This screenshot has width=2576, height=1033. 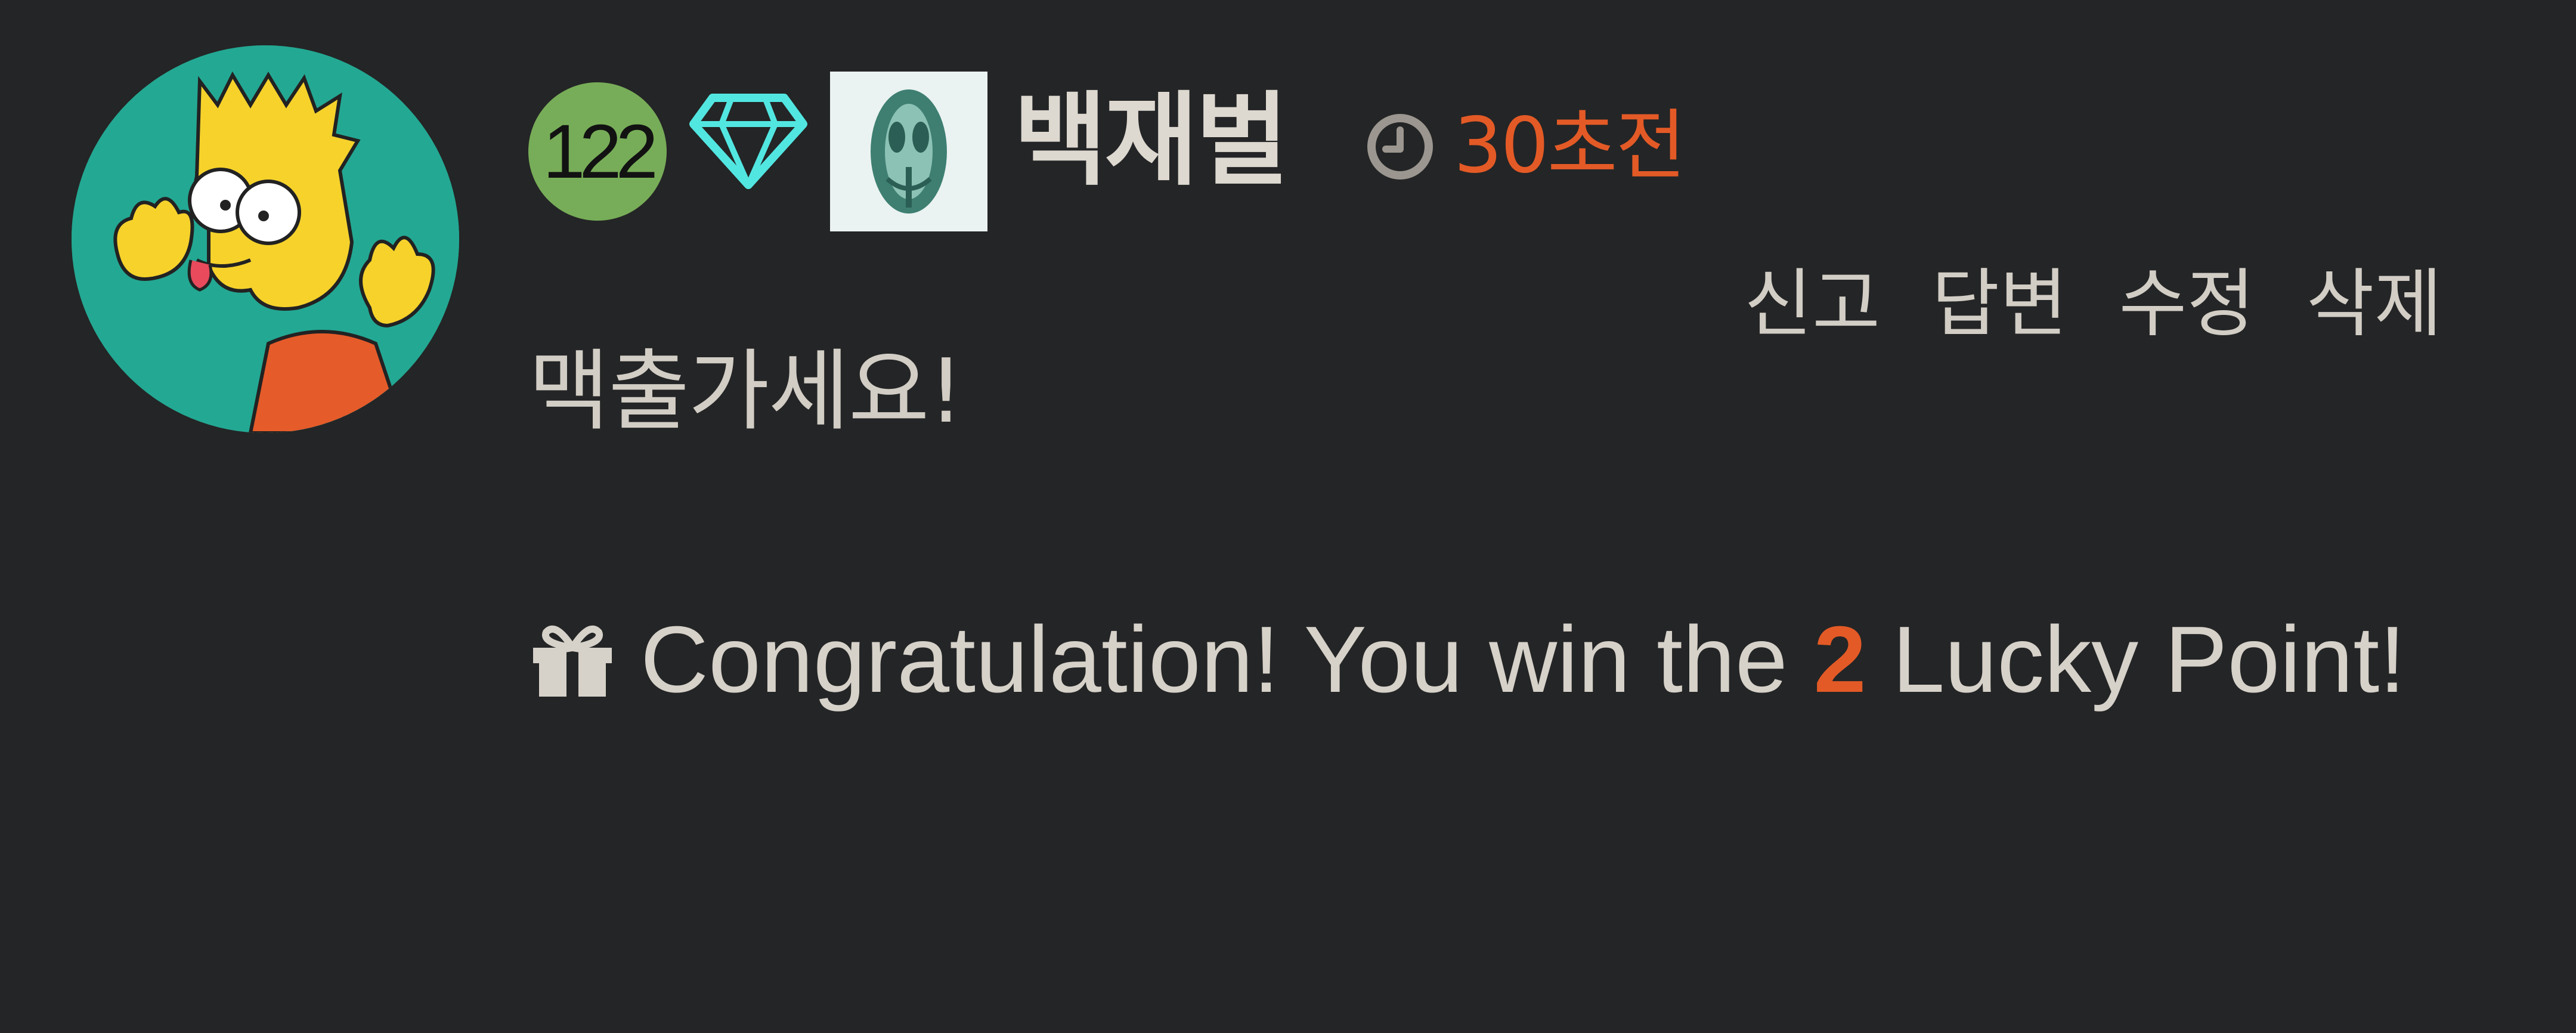 I want to click on member-image-icon, so click(x=909, y=151).